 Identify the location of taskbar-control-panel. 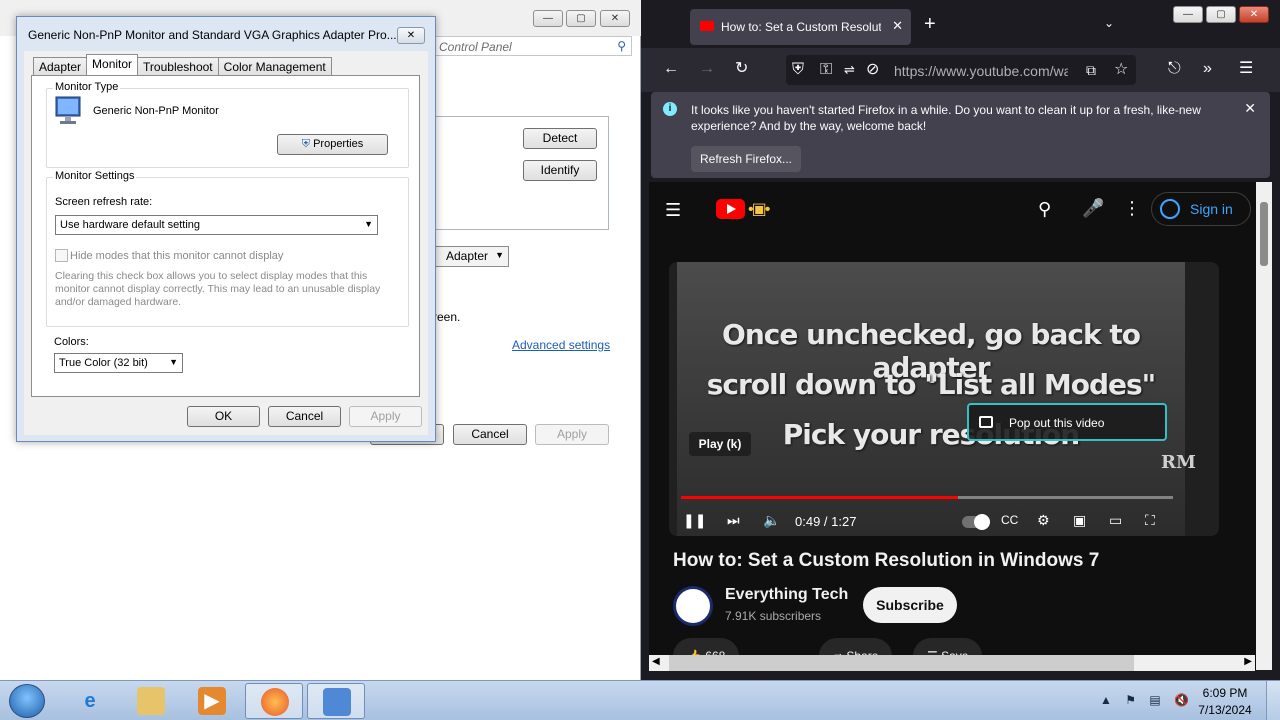
(336, 701).